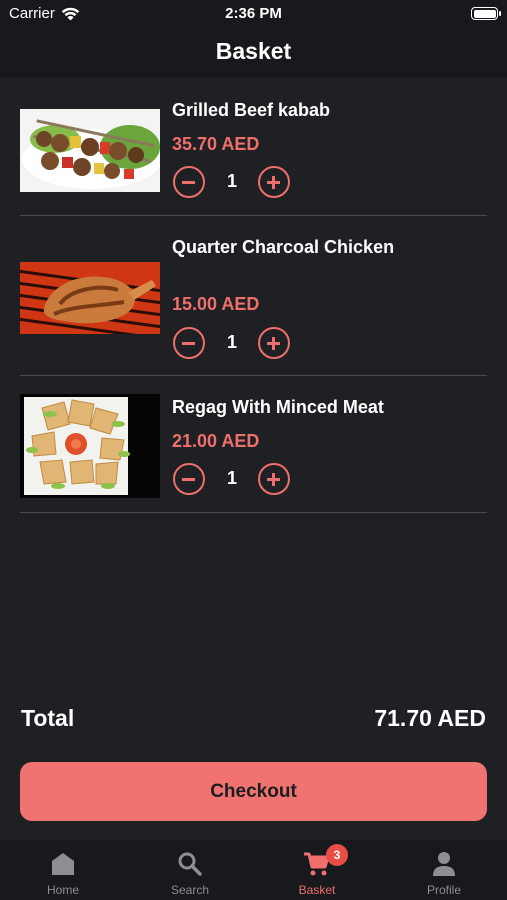 Image resolution: width=507 pixels, height=900 pixels. I want to click on nav-header: Basket, so click(253, 53).